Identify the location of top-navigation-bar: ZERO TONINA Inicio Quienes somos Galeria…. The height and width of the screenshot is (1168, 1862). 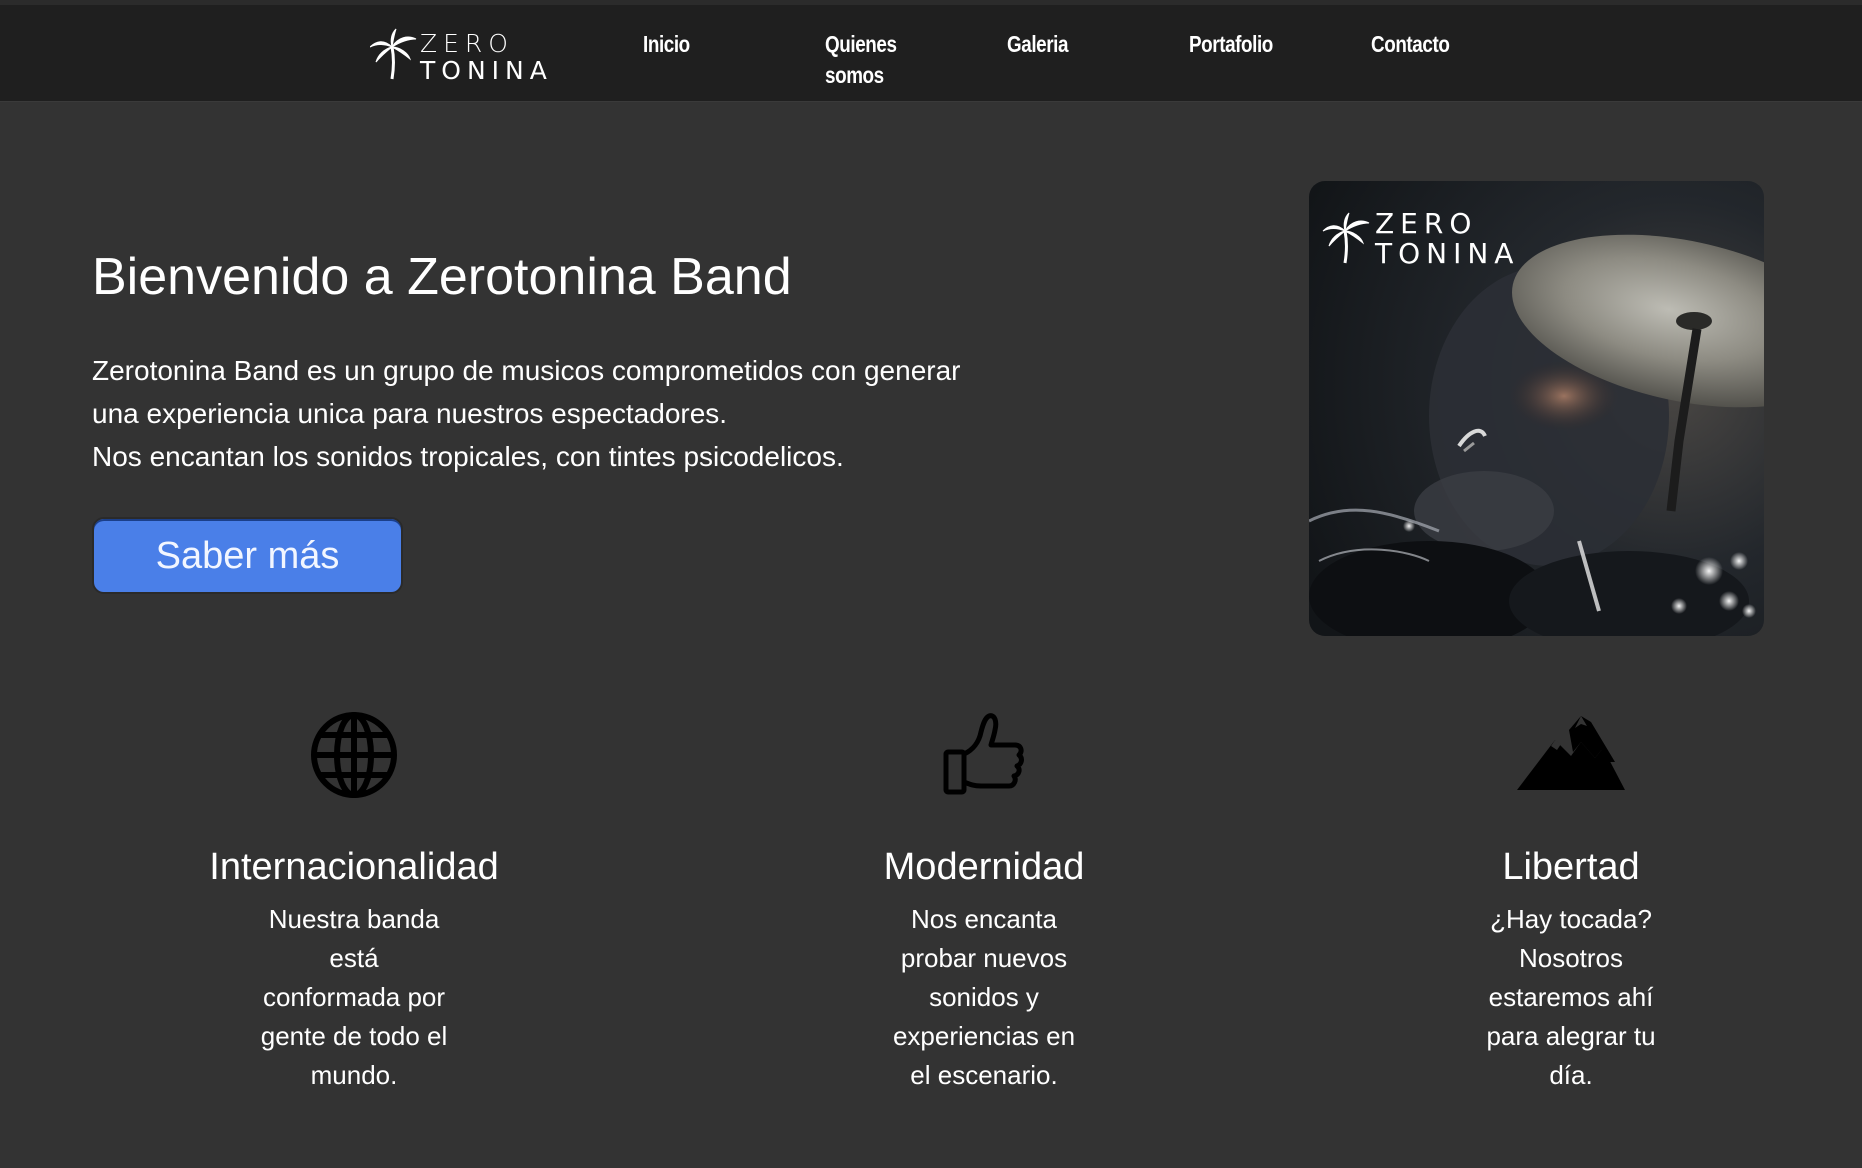
(931, 51).